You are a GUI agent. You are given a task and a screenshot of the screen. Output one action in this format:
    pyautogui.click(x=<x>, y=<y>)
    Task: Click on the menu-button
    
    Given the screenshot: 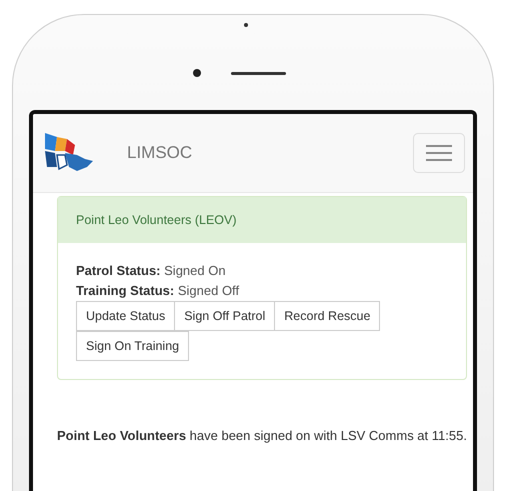 What is the action you would take?
    pyautogui.click(x=439, y=153)
    